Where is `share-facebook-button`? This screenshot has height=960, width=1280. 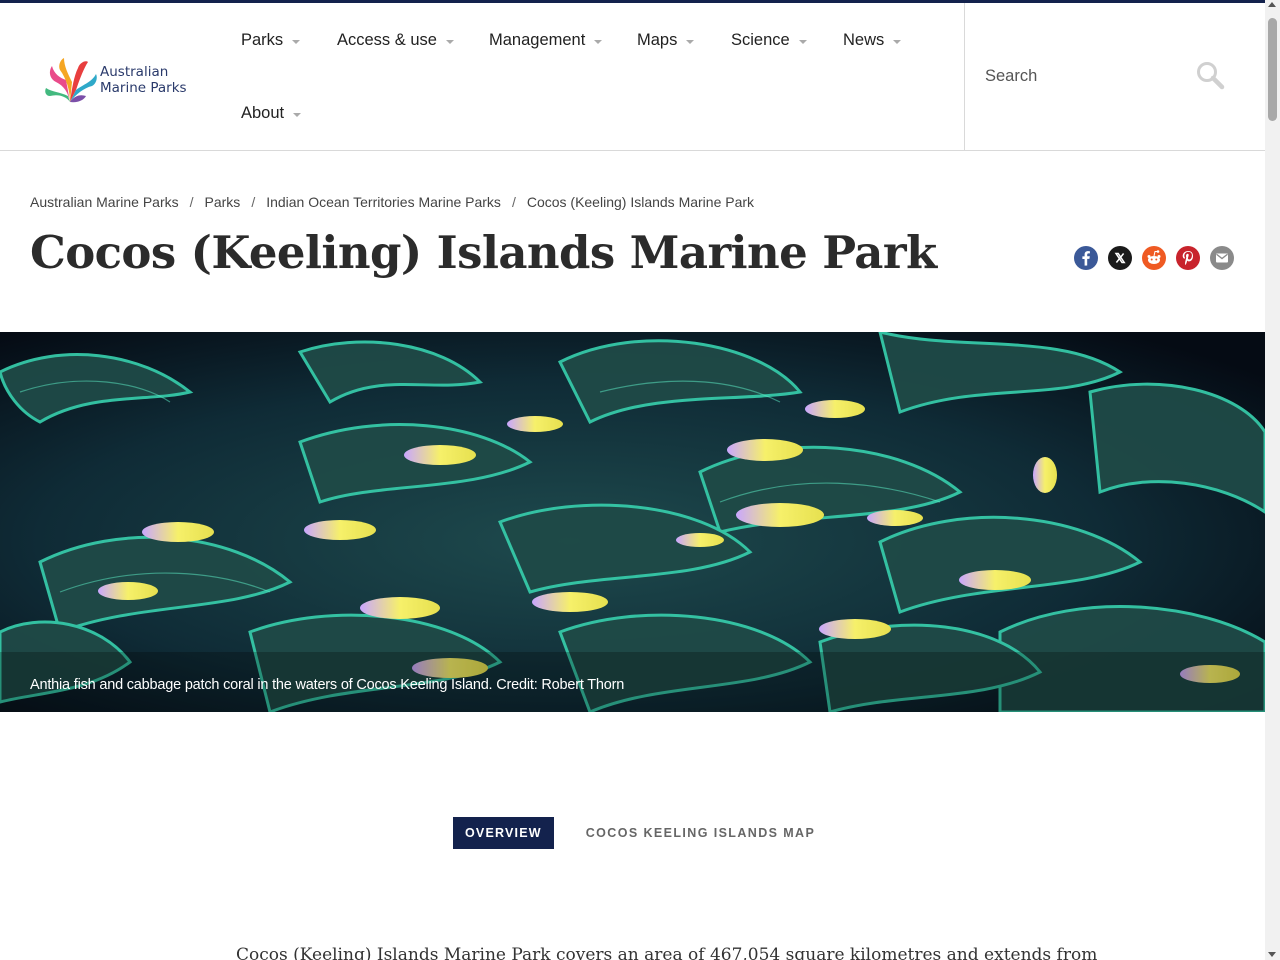
share-facebook-button is located at coordinates (1086, 258).